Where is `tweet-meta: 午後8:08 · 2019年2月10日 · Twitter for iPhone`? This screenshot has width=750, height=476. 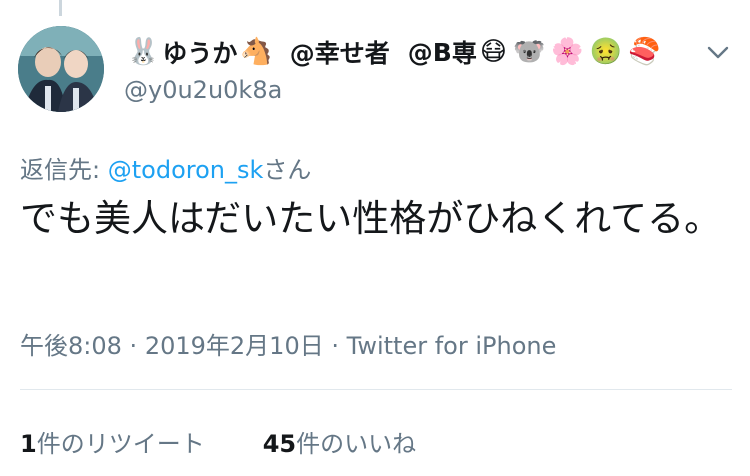 tweet-meta: 午後8:08 · 2019年2月10日 · Twitter for iPhone is located at coordinates (288, 343).